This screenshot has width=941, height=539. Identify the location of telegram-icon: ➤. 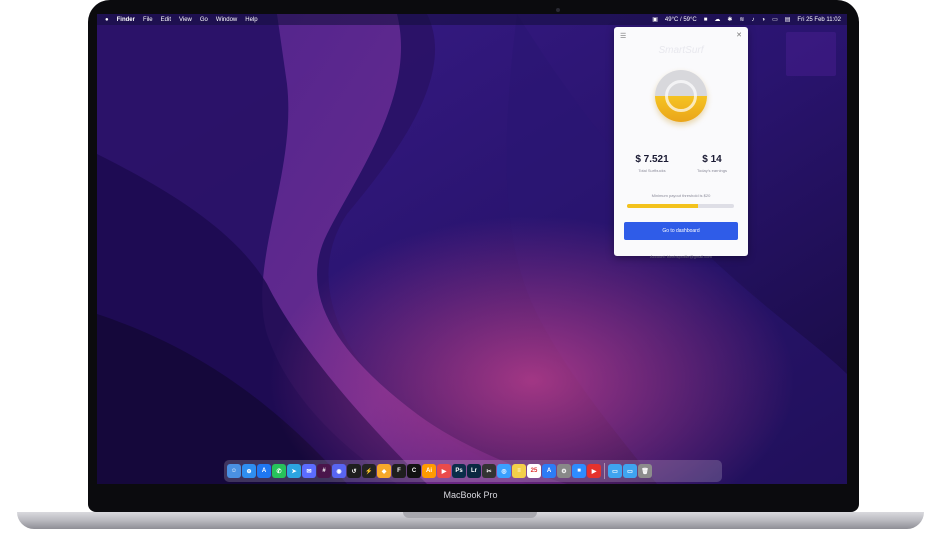
(294, 471).